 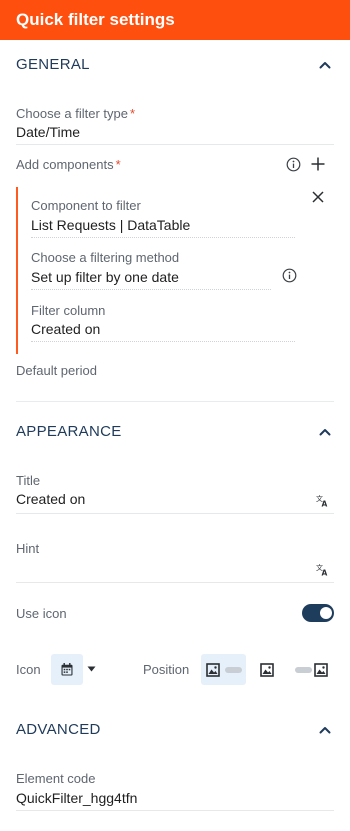 I want to click on calendar-icon, so click(x=67, y=669).